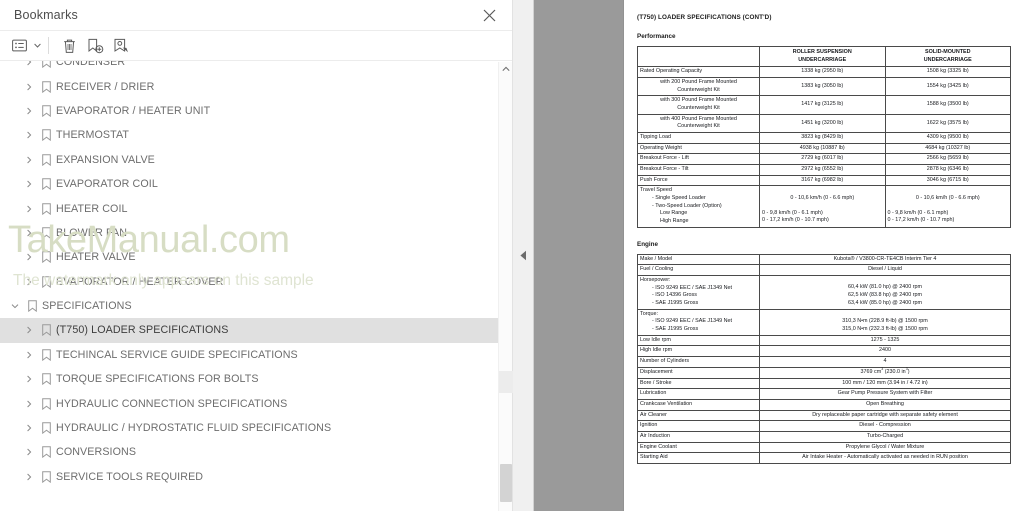 This screenshot has width=1024, height=511. I want to click on bookmark-item: SERVICE TOOLS REQUIRED, so click(249, 477).